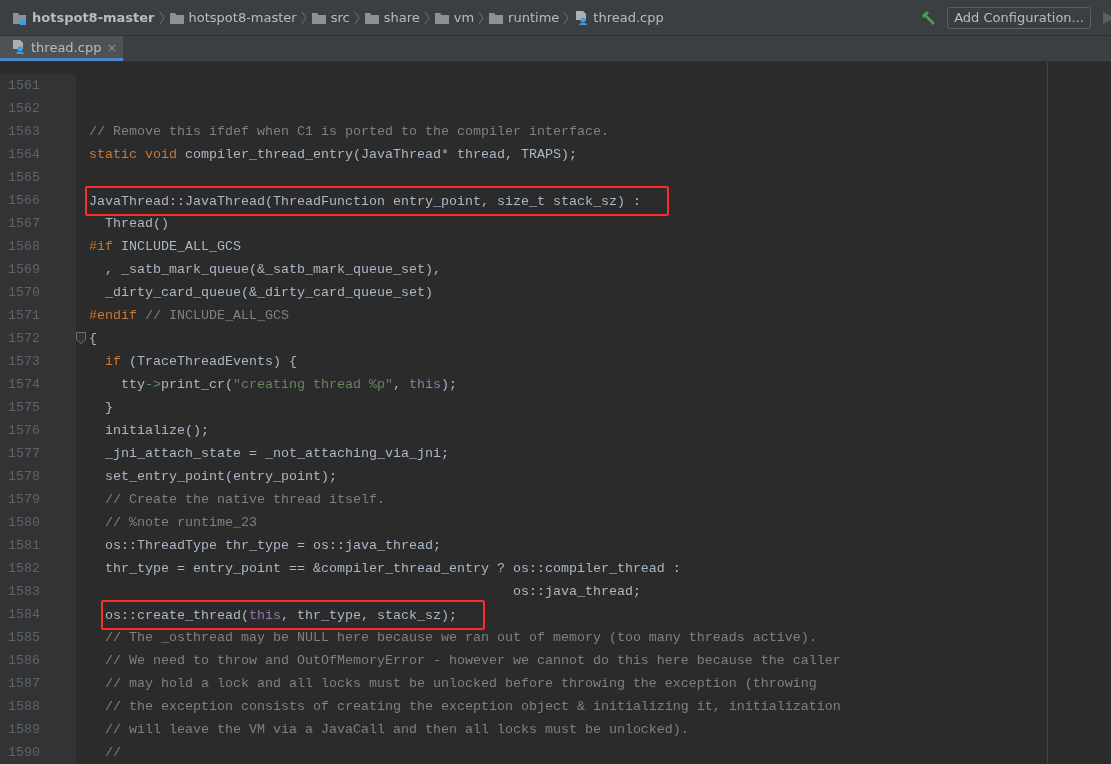  Describe the element at coordinates (472, 706) in the screenshot. I see `code-line: // the exception consists of creating the exception object & initializing it, initialization` at that location.